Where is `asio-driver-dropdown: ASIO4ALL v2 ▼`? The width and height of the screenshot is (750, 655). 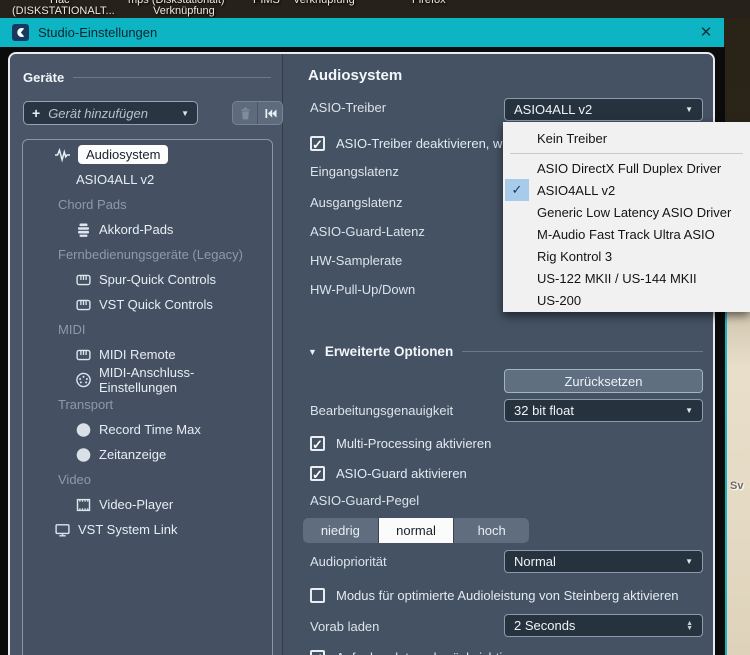 asio-driver-dropdown: ASIO4ALL v2 ▼ is located at coordinates (603, 109).